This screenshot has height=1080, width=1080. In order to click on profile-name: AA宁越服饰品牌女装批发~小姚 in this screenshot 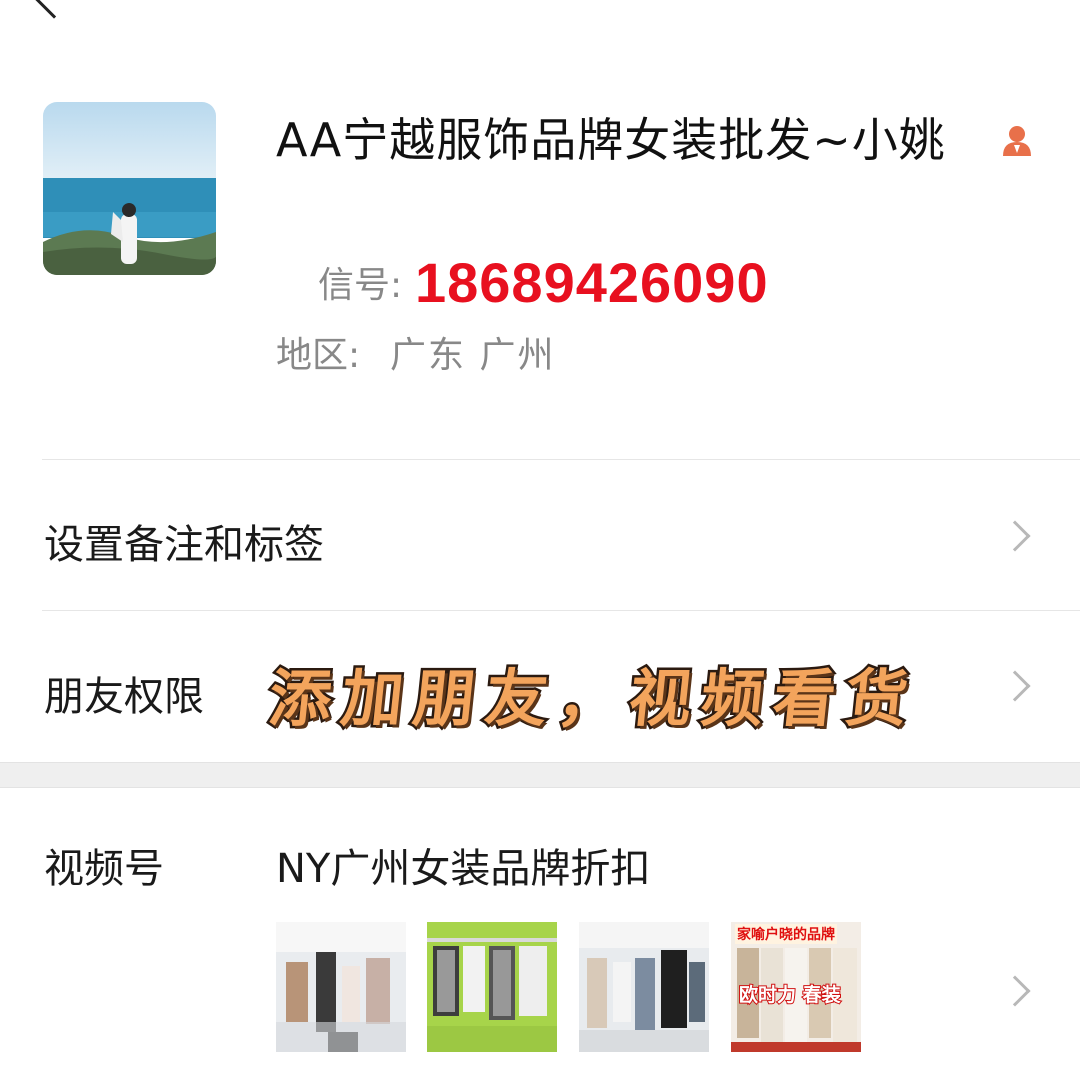, I will do `click(611, 140)`.